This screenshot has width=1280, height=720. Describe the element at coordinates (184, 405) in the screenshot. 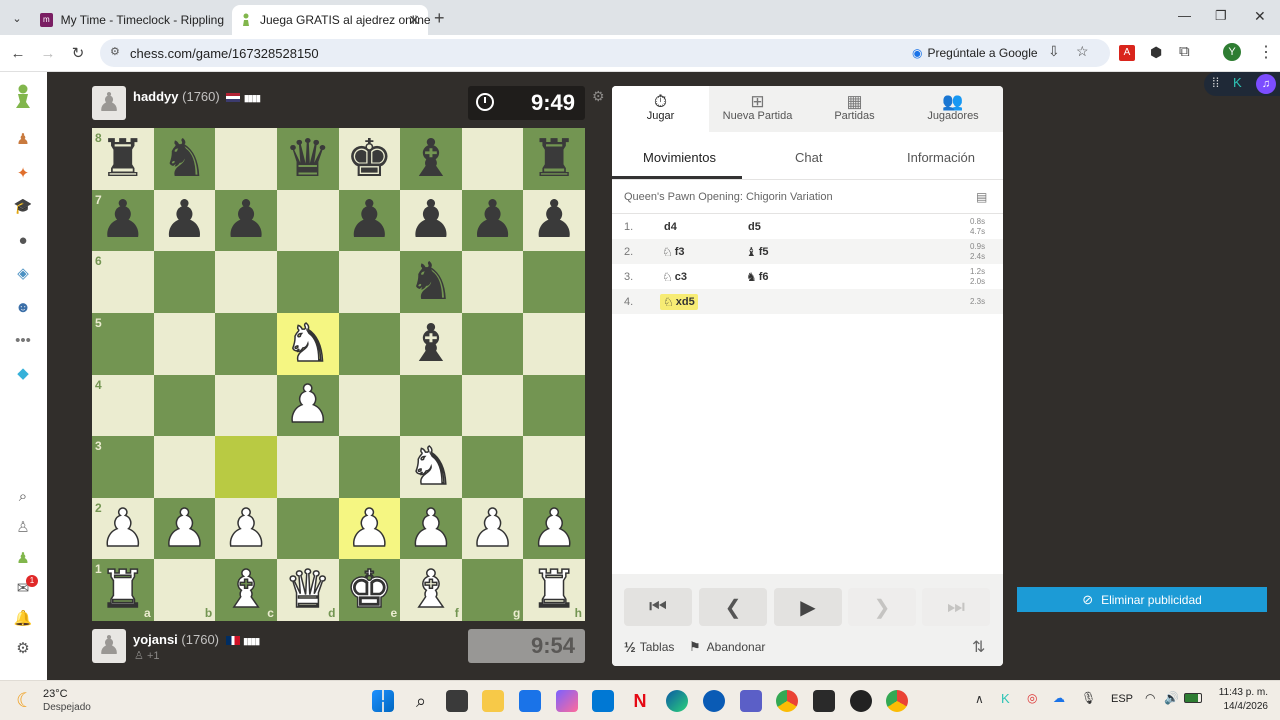

I see `square-b4` at that location.